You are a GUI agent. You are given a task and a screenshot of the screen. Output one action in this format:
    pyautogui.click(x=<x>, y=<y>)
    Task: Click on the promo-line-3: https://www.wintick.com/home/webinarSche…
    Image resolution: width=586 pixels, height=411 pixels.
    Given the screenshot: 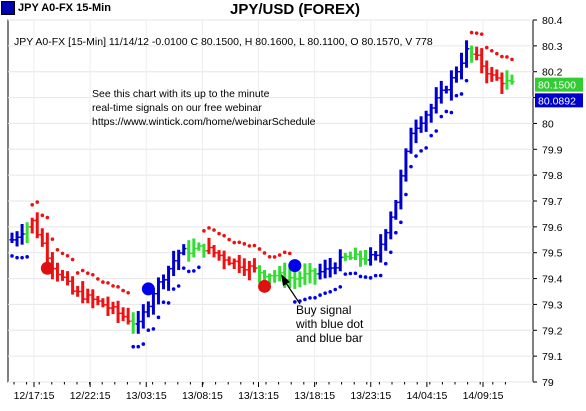 What is the action you would take?
    pyautogui.click(x=204, y=122)
    